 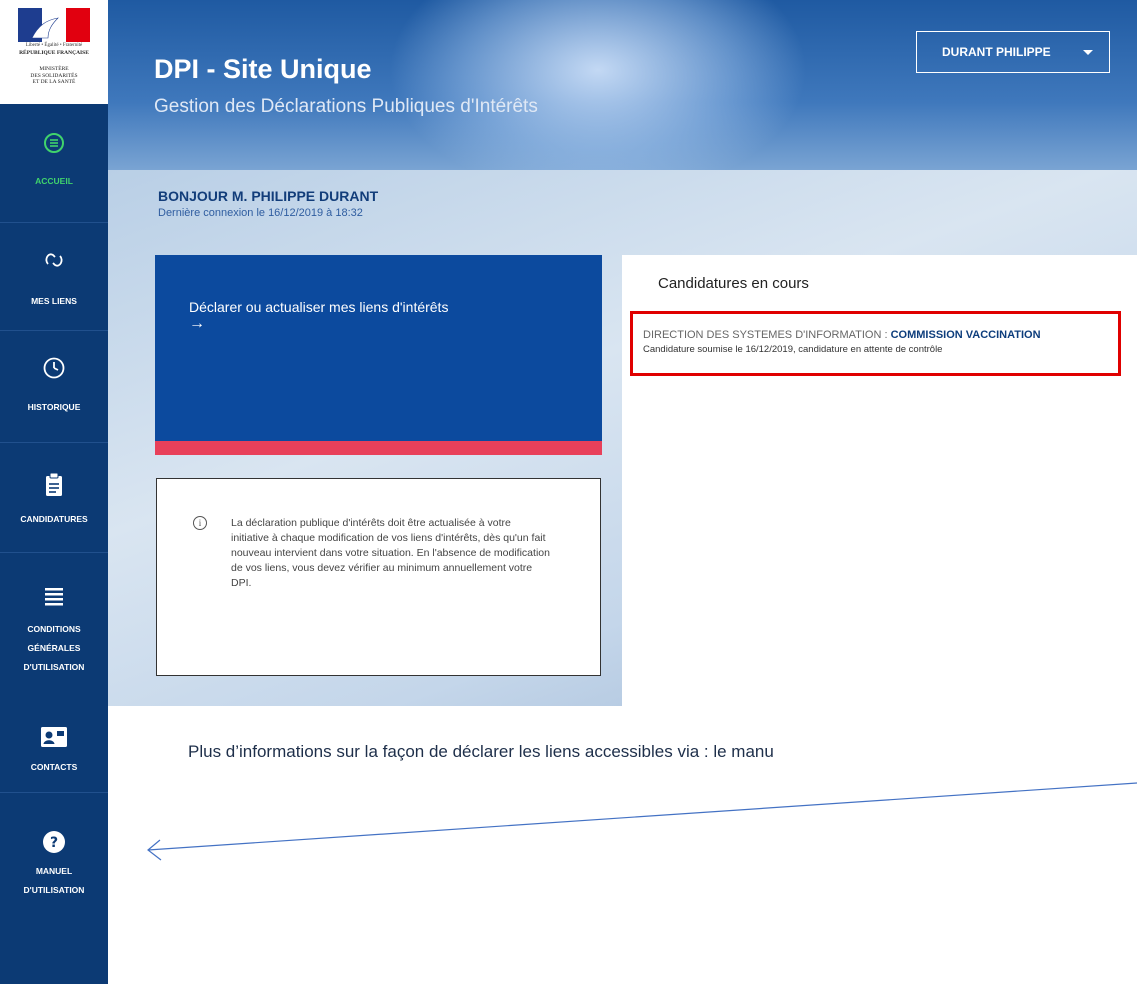 I want to click on chevron-down-icon, so click(x=1088, y=52).